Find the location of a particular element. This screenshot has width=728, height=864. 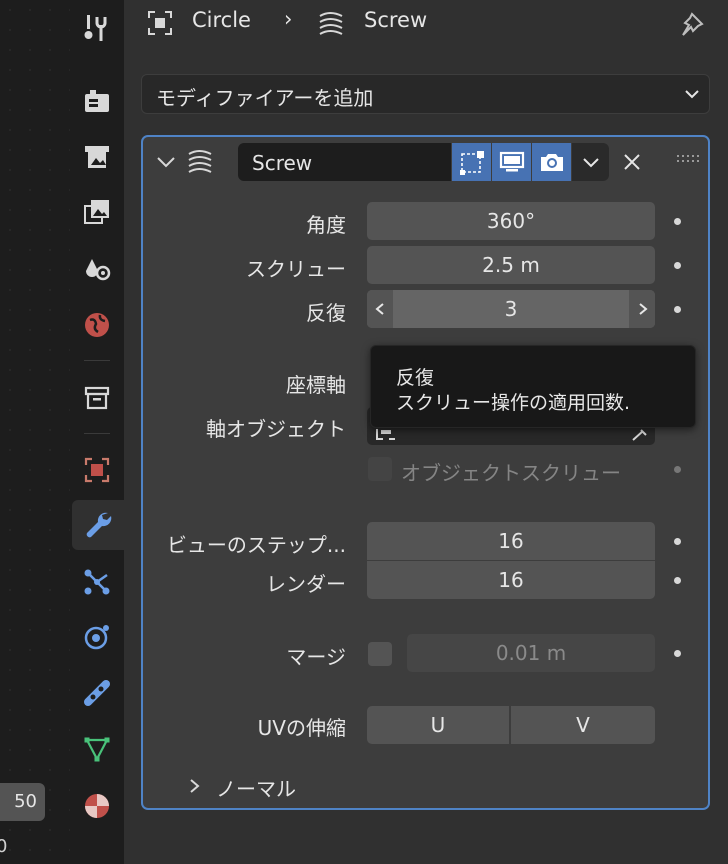

steps-viewport-field: 16 is located at coordinates (511, 541).